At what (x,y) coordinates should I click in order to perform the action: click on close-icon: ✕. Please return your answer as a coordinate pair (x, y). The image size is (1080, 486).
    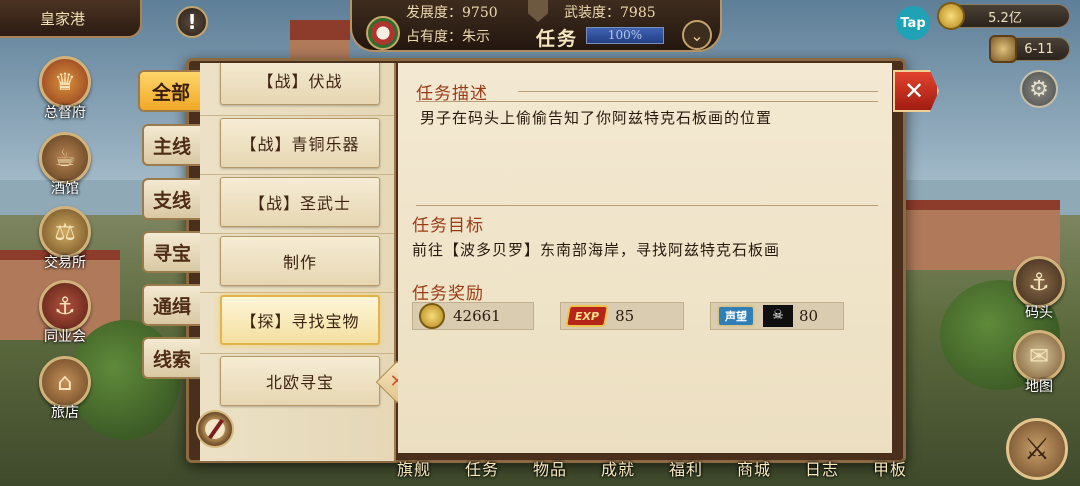
    Looking at the image, I should click on (914, 91).